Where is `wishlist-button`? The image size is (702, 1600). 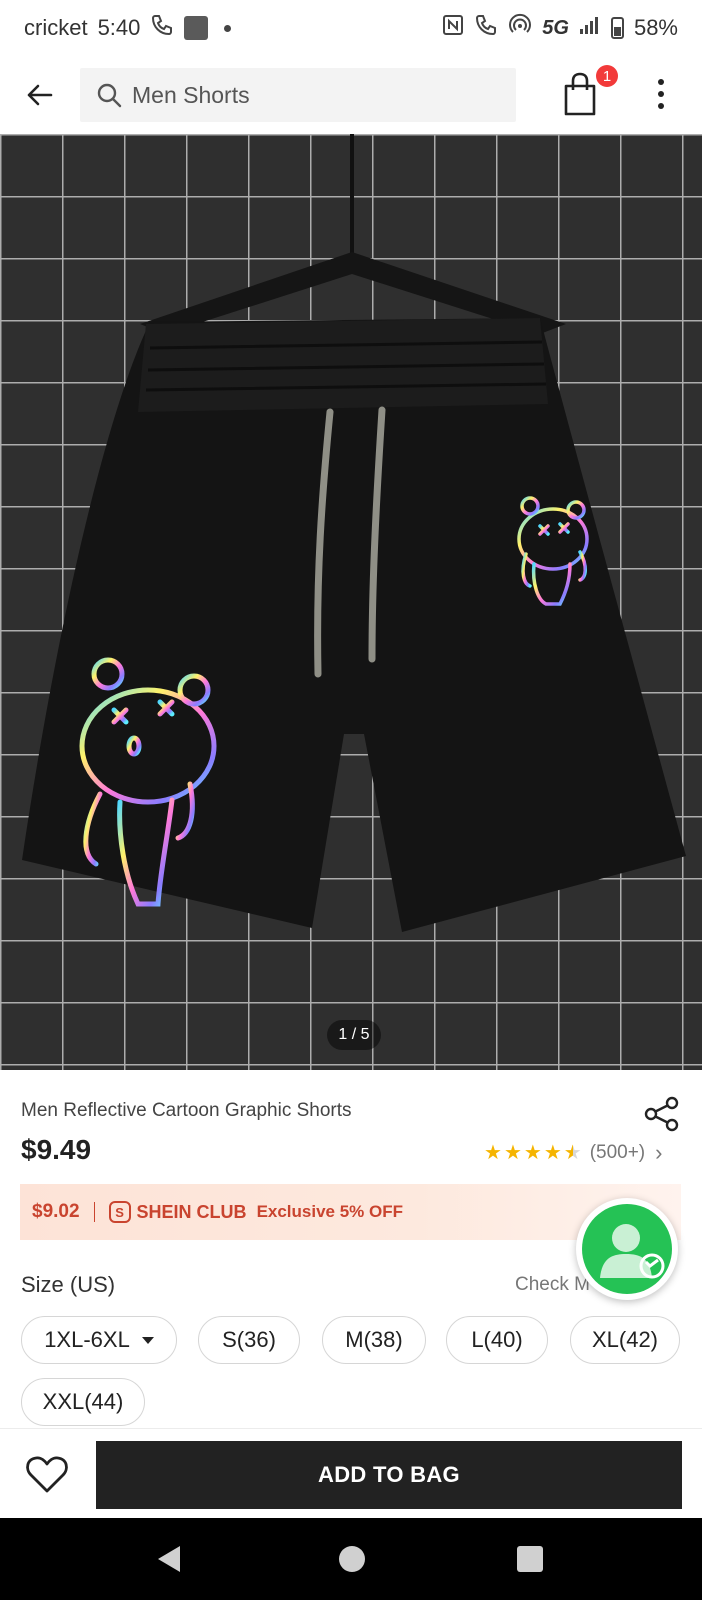
wishlist-button is located at coordinates (47, 1474).